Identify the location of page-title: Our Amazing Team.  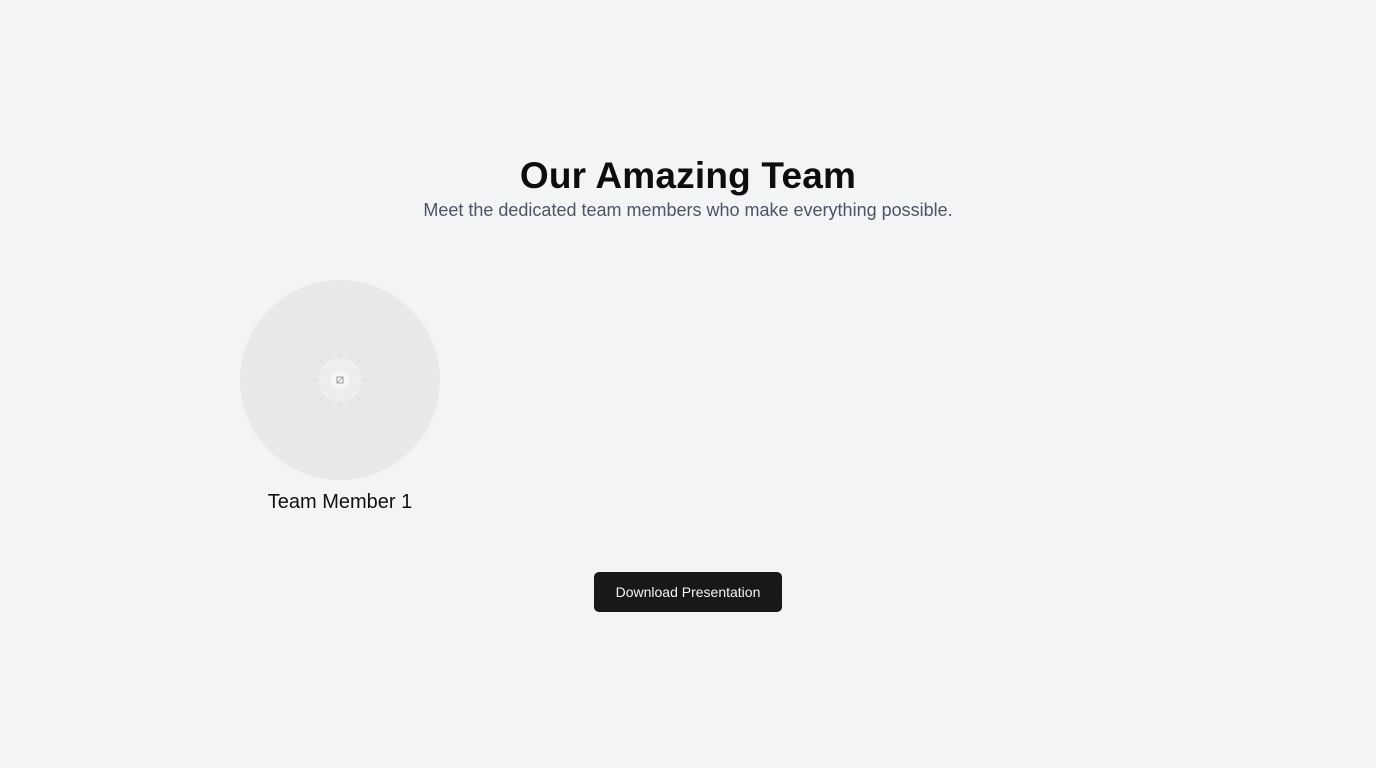
(688, 175).